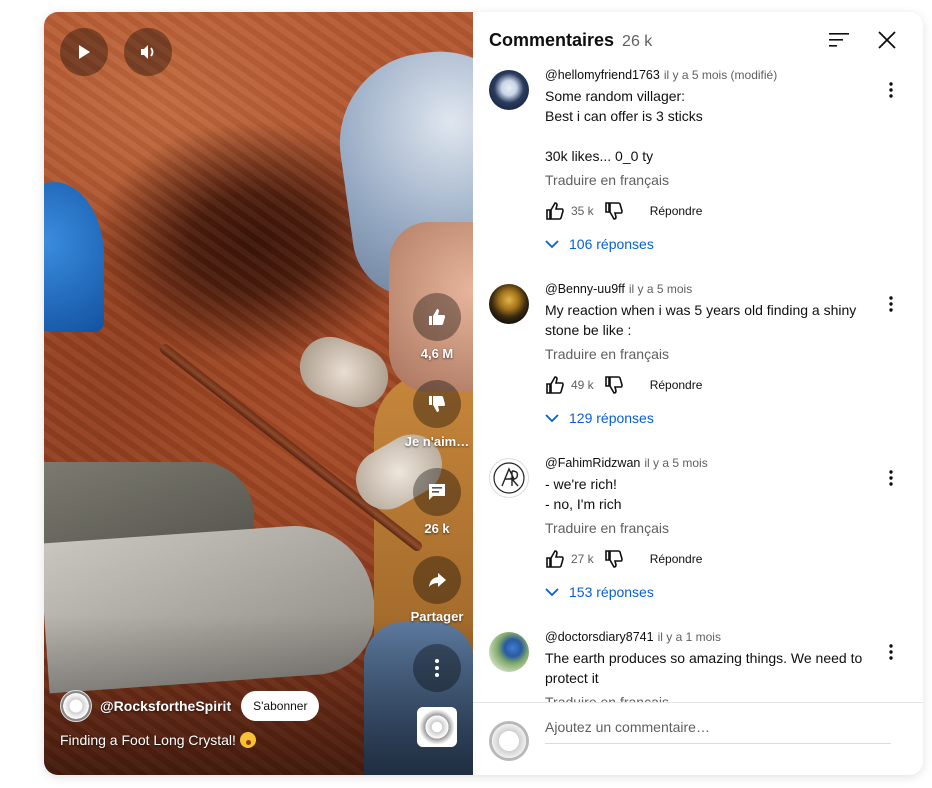 The height and width of the screenshot is (788, 932). I want to click on channel-avatar, so click(76, 706).